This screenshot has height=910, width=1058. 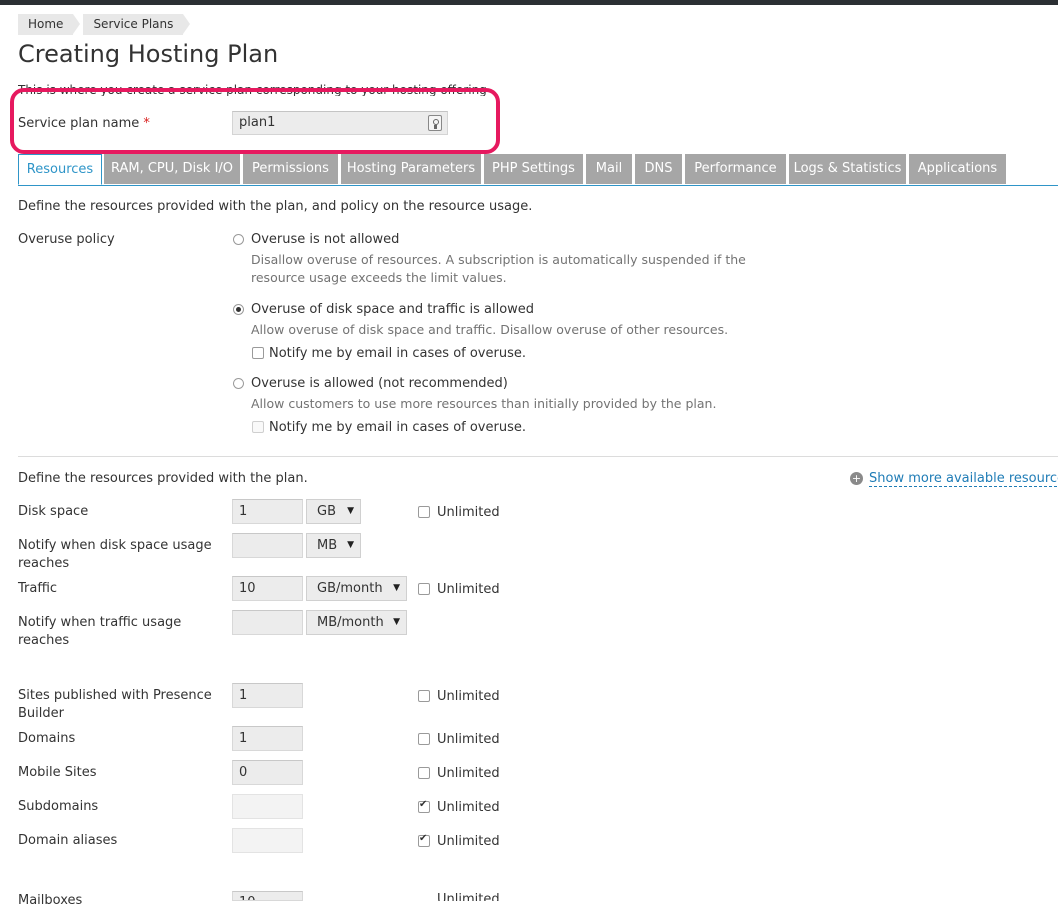 What do you see at coordinates (658, 169) in the screenshot?
I see `tab-dns: DNS` at bounding box center [658, 169].